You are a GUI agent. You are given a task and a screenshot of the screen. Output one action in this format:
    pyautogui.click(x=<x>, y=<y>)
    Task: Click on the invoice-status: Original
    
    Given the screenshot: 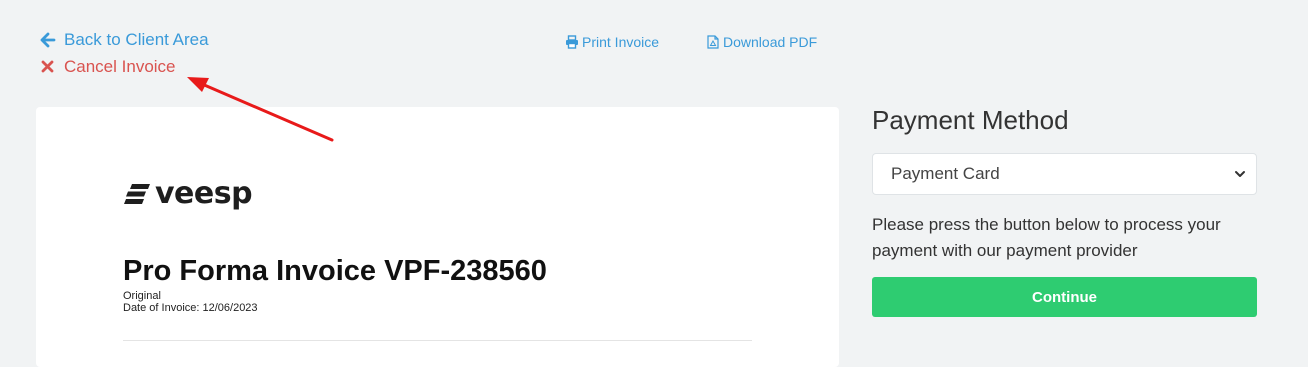 What is the action you would take?
    pyautogui.click(x=142, y=296)
    